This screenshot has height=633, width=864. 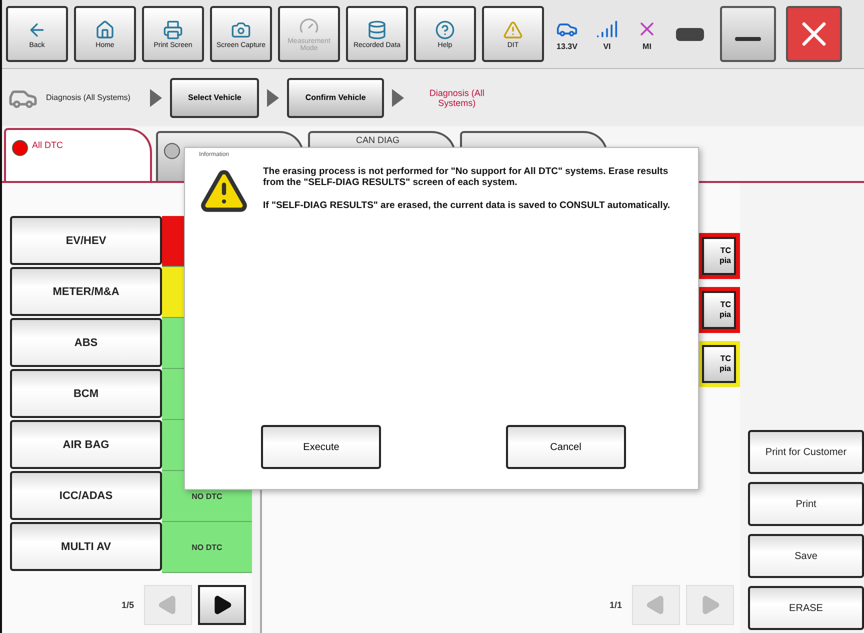 What do you see at coordinates (467, 205) in the screenshot?
I see `dialog-message: If "SELF-DIAG RESULTS" are erased, the current data is saved to CONSULT automatically.` at bounding box center [467, 205].